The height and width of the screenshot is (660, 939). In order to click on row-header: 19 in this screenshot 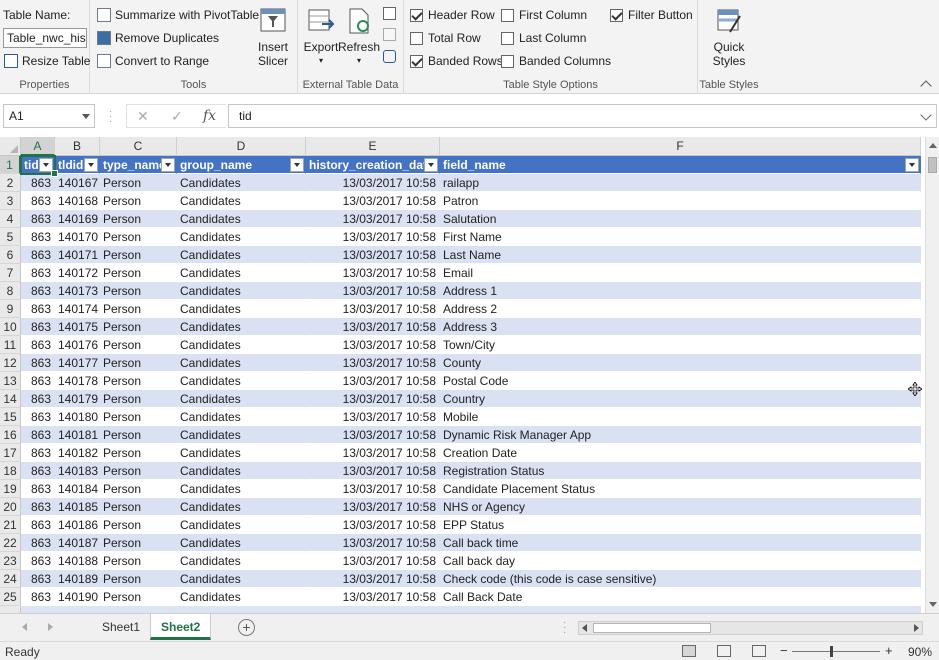, I will do `click(10, 489)`.